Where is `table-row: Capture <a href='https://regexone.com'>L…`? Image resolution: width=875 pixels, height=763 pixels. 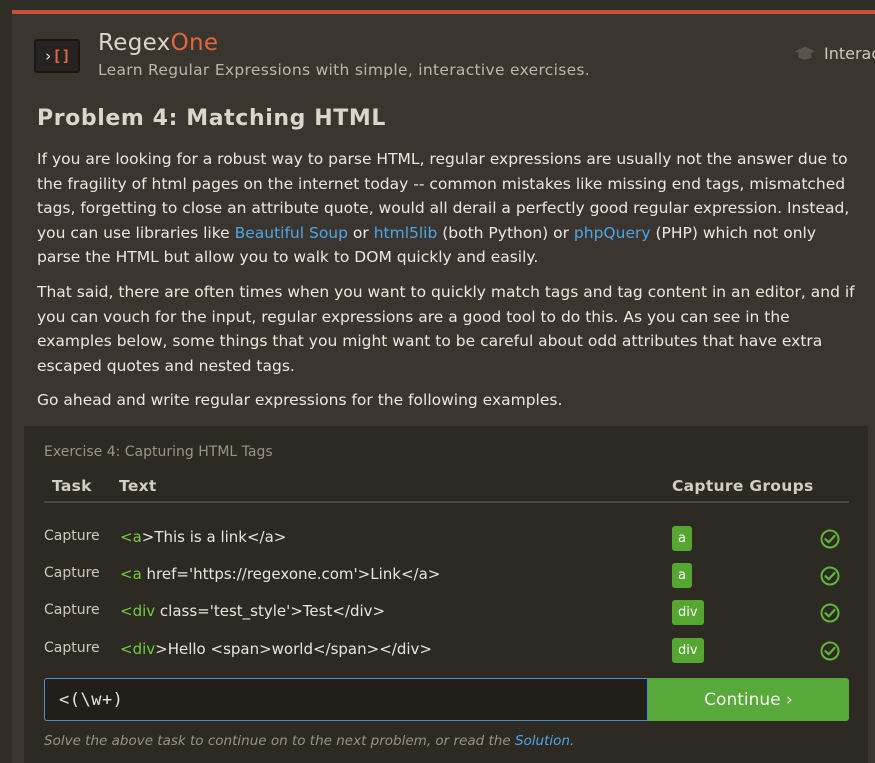 table-row: Capture <a href='https://regexone.com'>L… is located at coordinates (446, 579).